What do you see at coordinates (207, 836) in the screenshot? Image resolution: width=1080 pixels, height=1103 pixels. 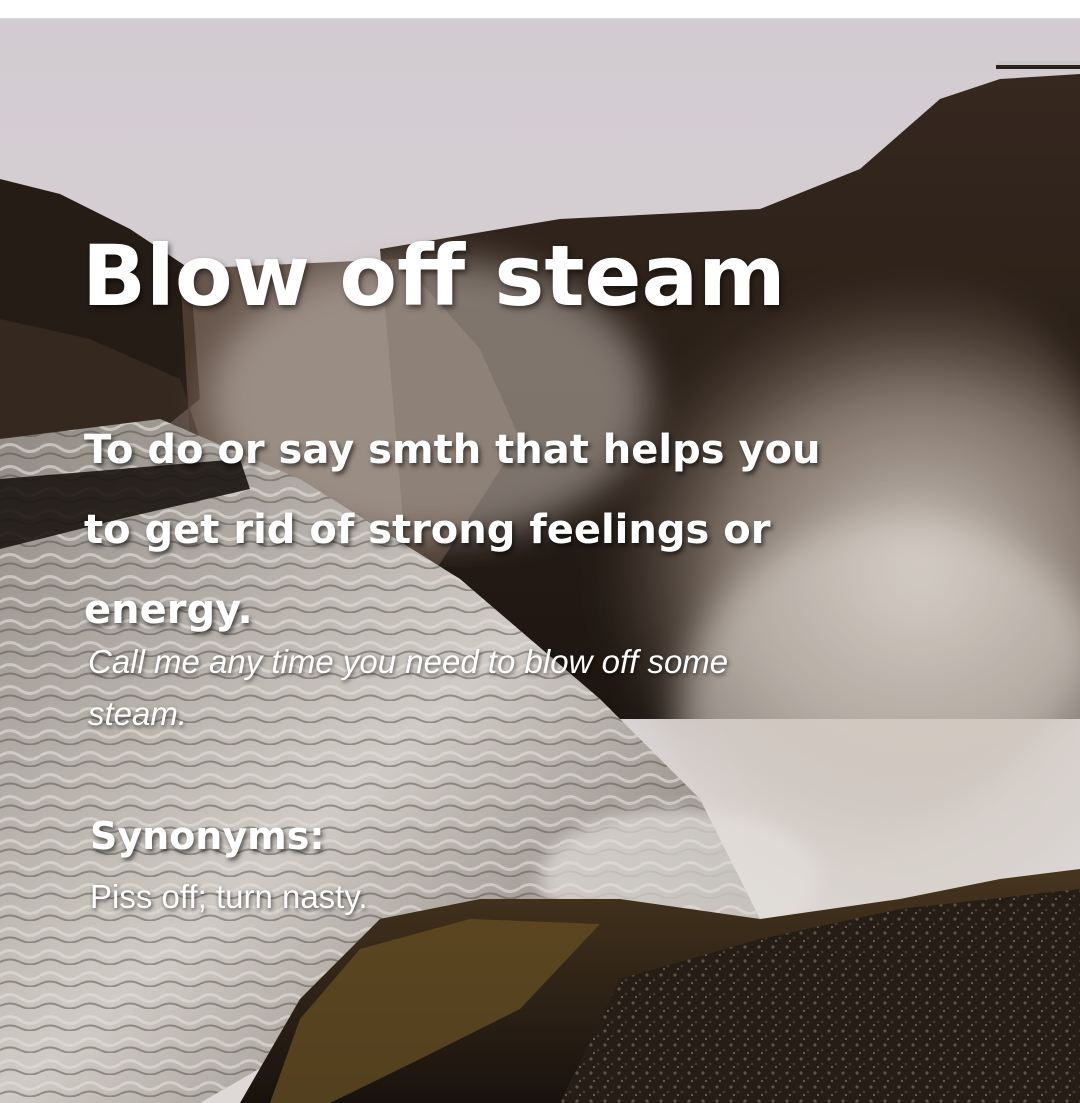 I see `synonyms-heading: Synonyms:` at bounding box center [207, 836].